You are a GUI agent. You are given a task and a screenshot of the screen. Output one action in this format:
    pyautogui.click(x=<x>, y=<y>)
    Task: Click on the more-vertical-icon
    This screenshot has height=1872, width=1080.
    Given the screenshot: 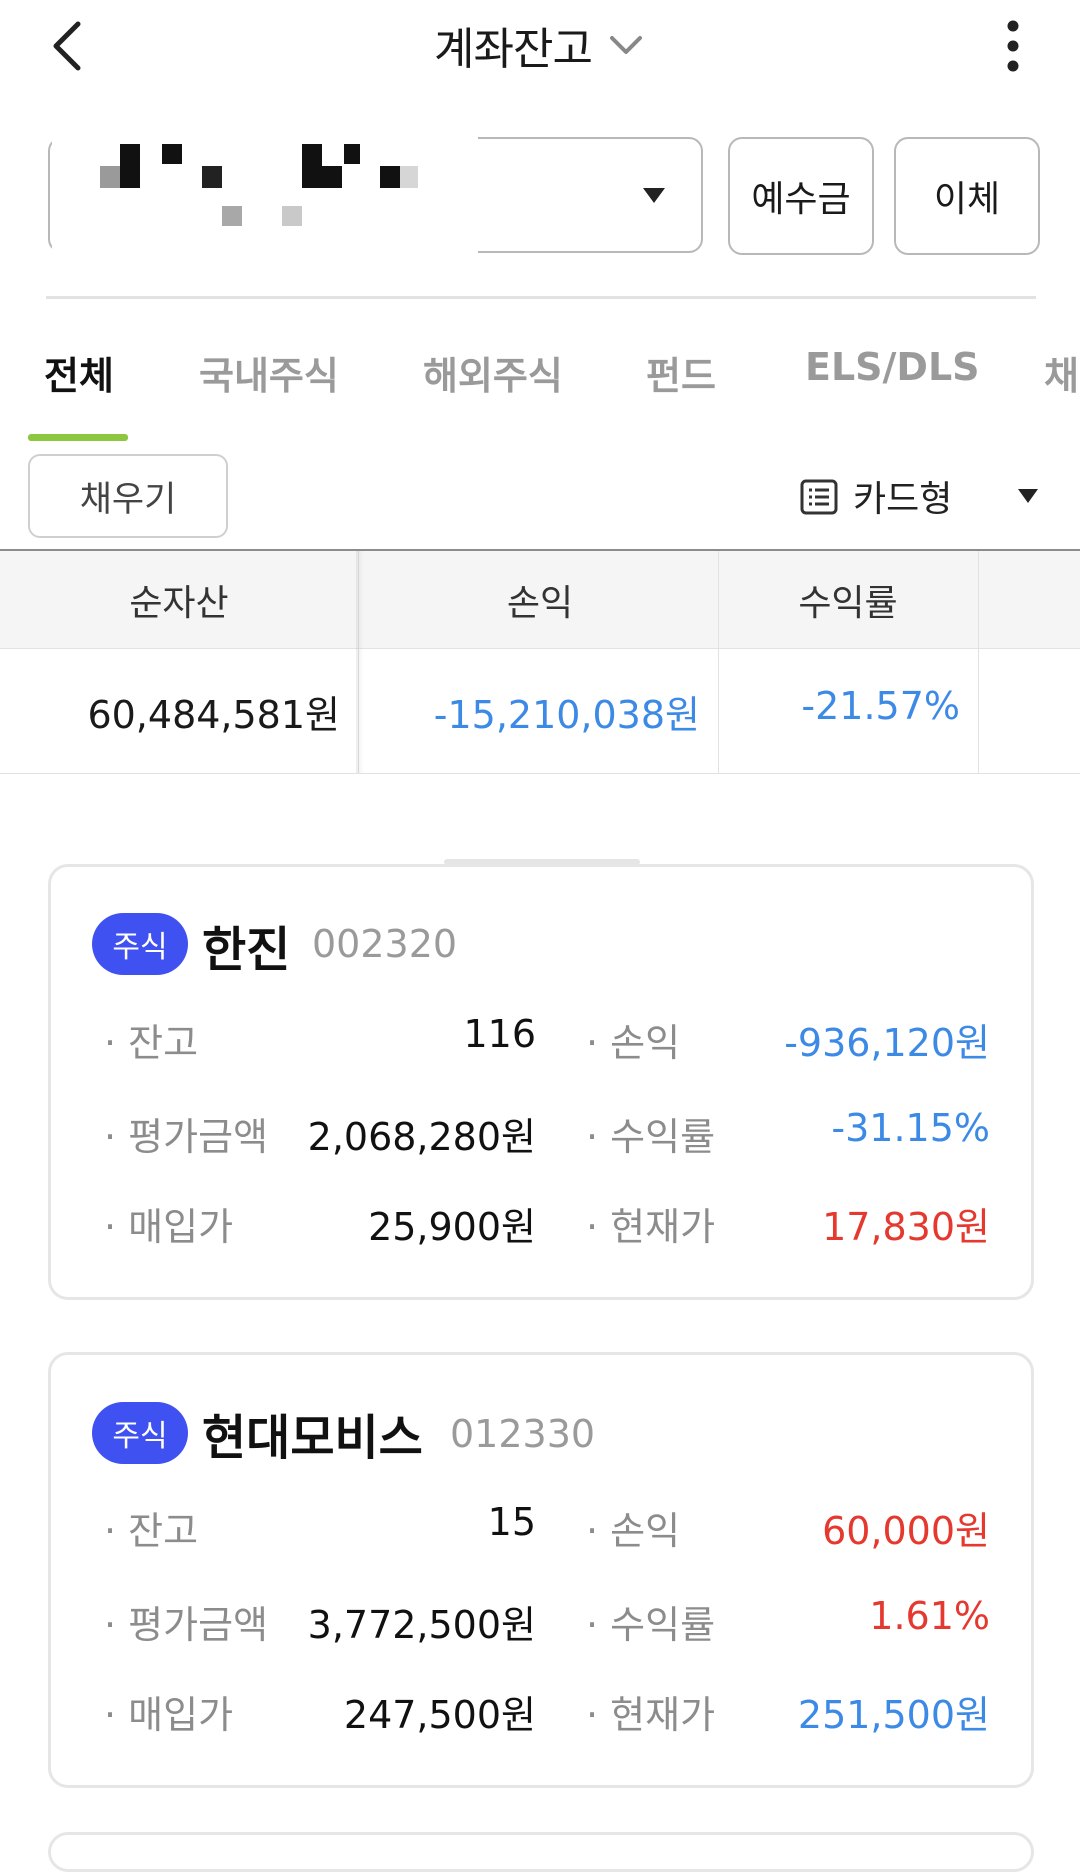 What is the action you would take?
    pyautogui.click(x=1013, y=46)
    